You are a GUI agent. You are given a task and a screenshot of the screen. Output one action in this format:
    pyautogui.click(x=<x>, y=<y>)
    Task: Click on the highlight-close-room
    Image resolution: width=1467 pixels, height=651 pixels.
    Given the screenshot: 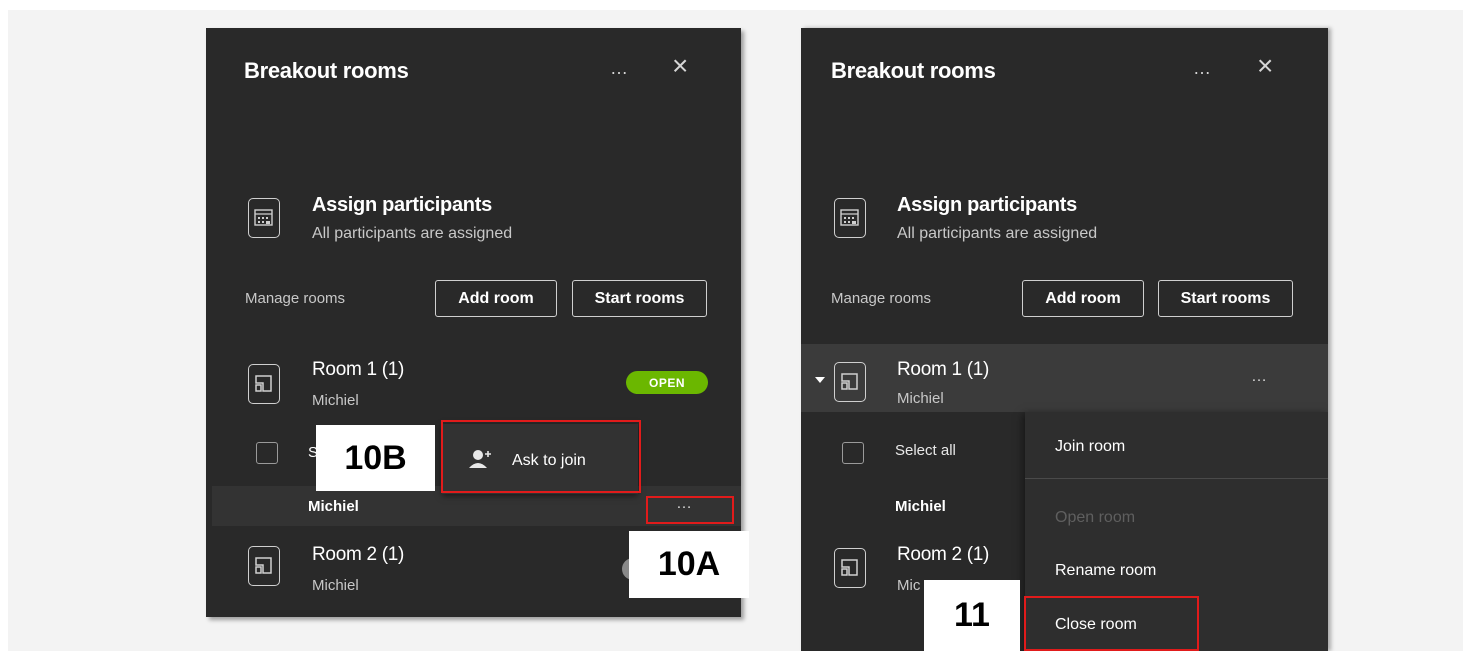 What is the action you would take?
    pyautogui.click(x=1111, y=623)
    